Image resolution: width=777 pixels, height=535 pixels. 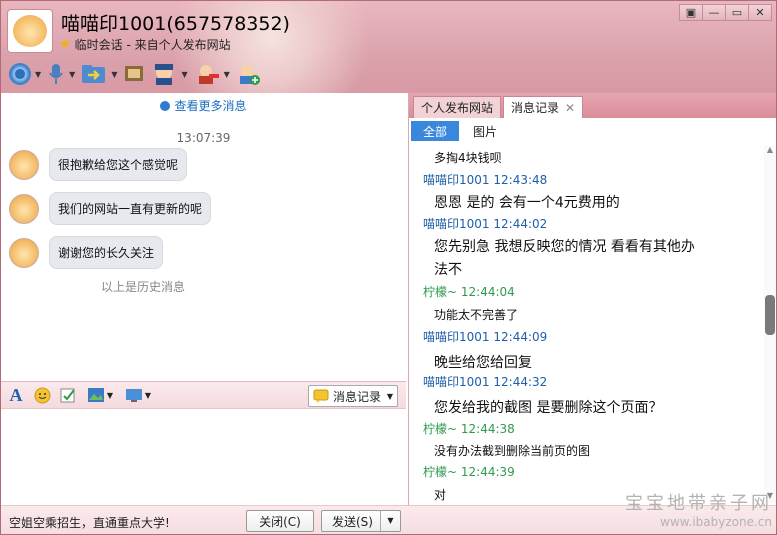 I want to click on send-button: 发送(S) ▼, so click(x=361, y=521).